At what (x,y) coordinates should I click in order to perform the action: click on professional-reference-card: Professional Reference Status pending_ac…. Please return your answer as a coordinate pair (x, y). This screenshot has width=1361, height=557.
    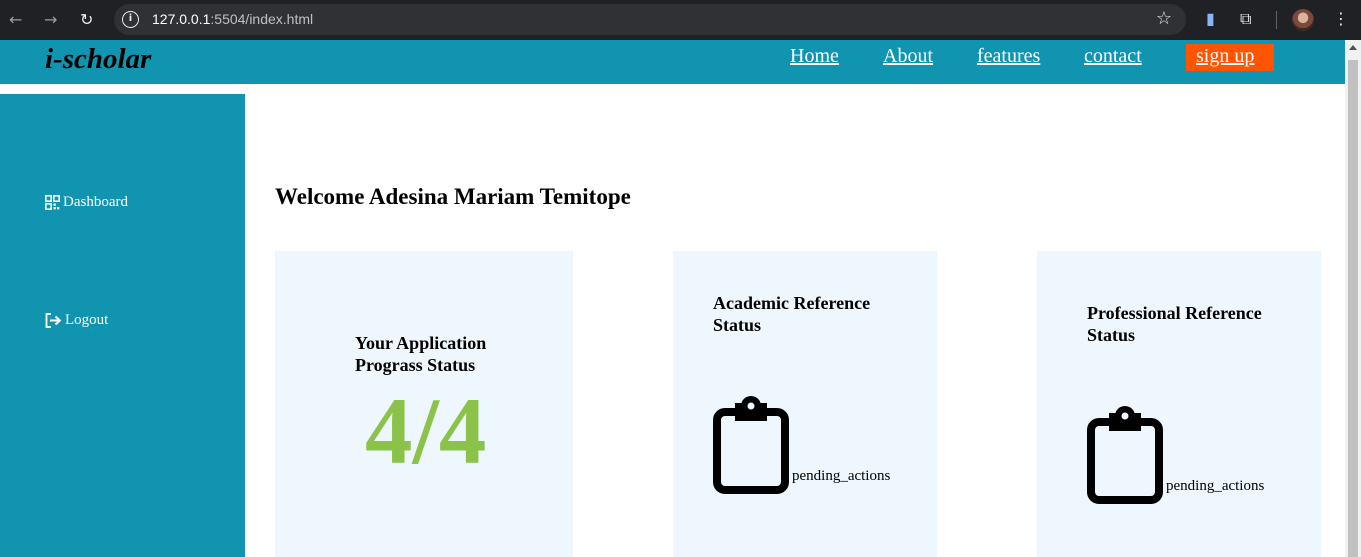
    Looking at the image, I should click on (1179, 404).